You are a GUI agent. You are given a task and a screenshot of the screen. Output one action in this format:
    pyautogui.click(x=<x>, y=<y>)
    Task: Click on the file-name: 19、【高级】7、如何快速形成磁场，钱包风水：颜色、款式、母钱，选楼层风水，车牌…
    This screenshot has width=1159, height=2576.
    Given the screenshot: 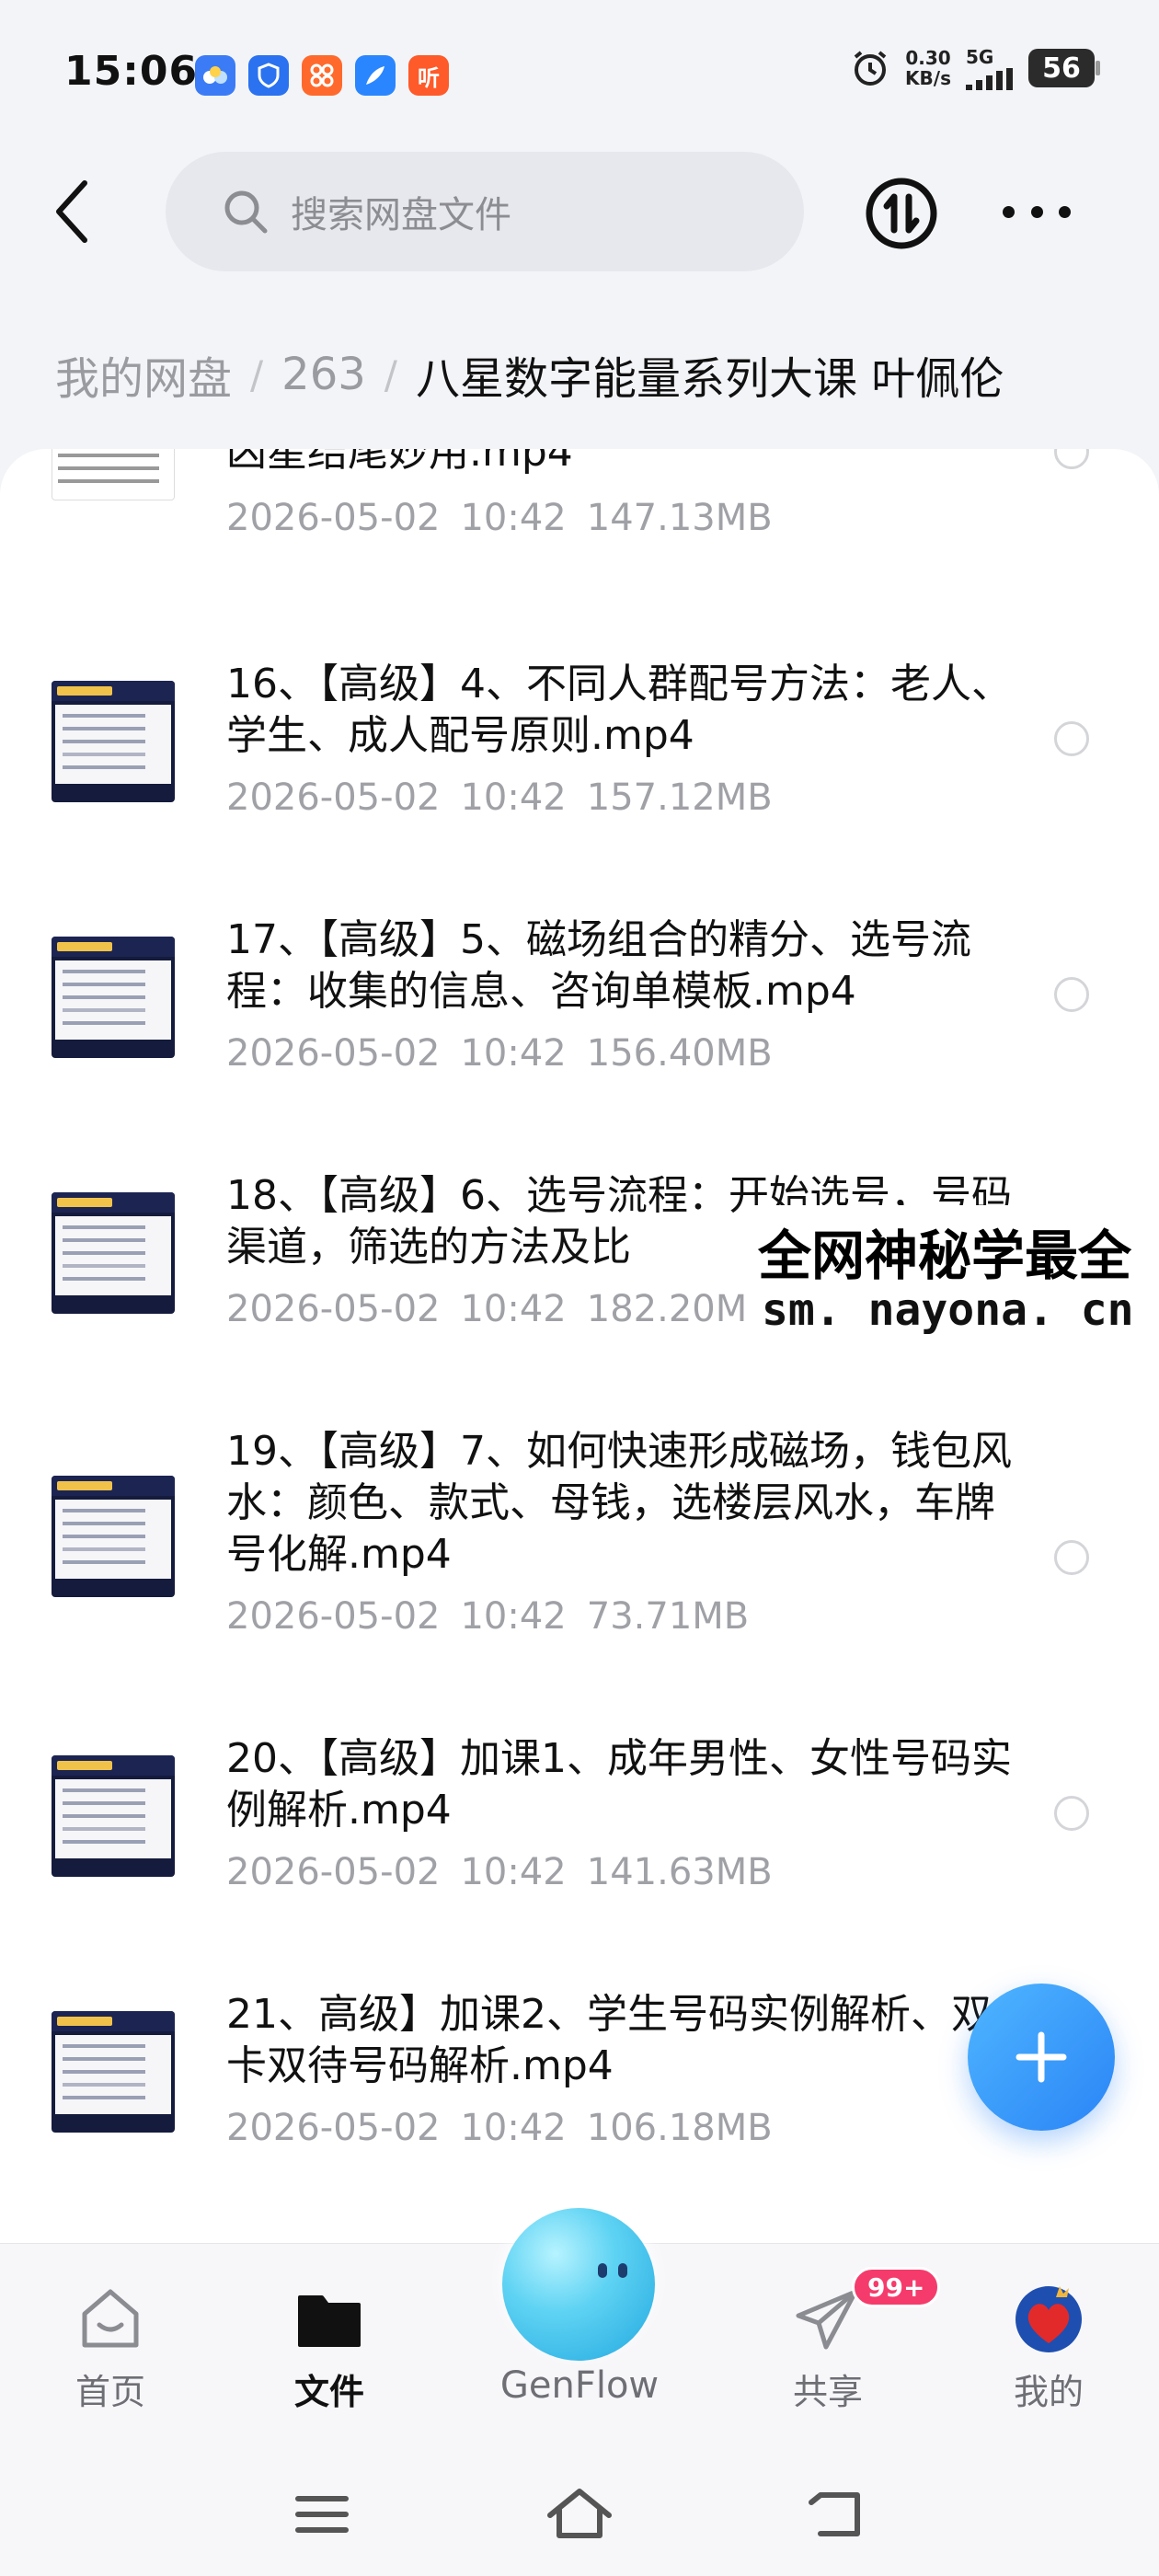 What is the action you would take?
    pyautogui.click(x=619, y=1503)
    